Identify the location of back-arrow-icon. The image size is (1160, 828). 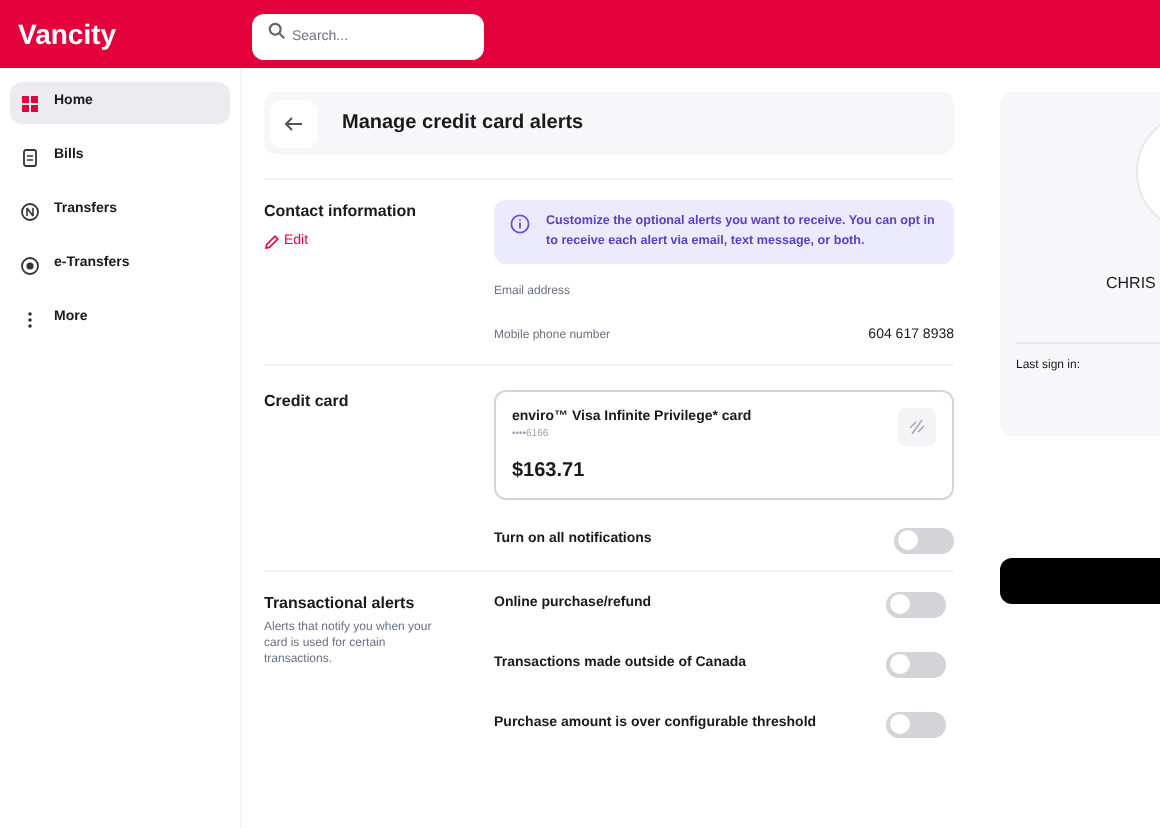
(294, 123).